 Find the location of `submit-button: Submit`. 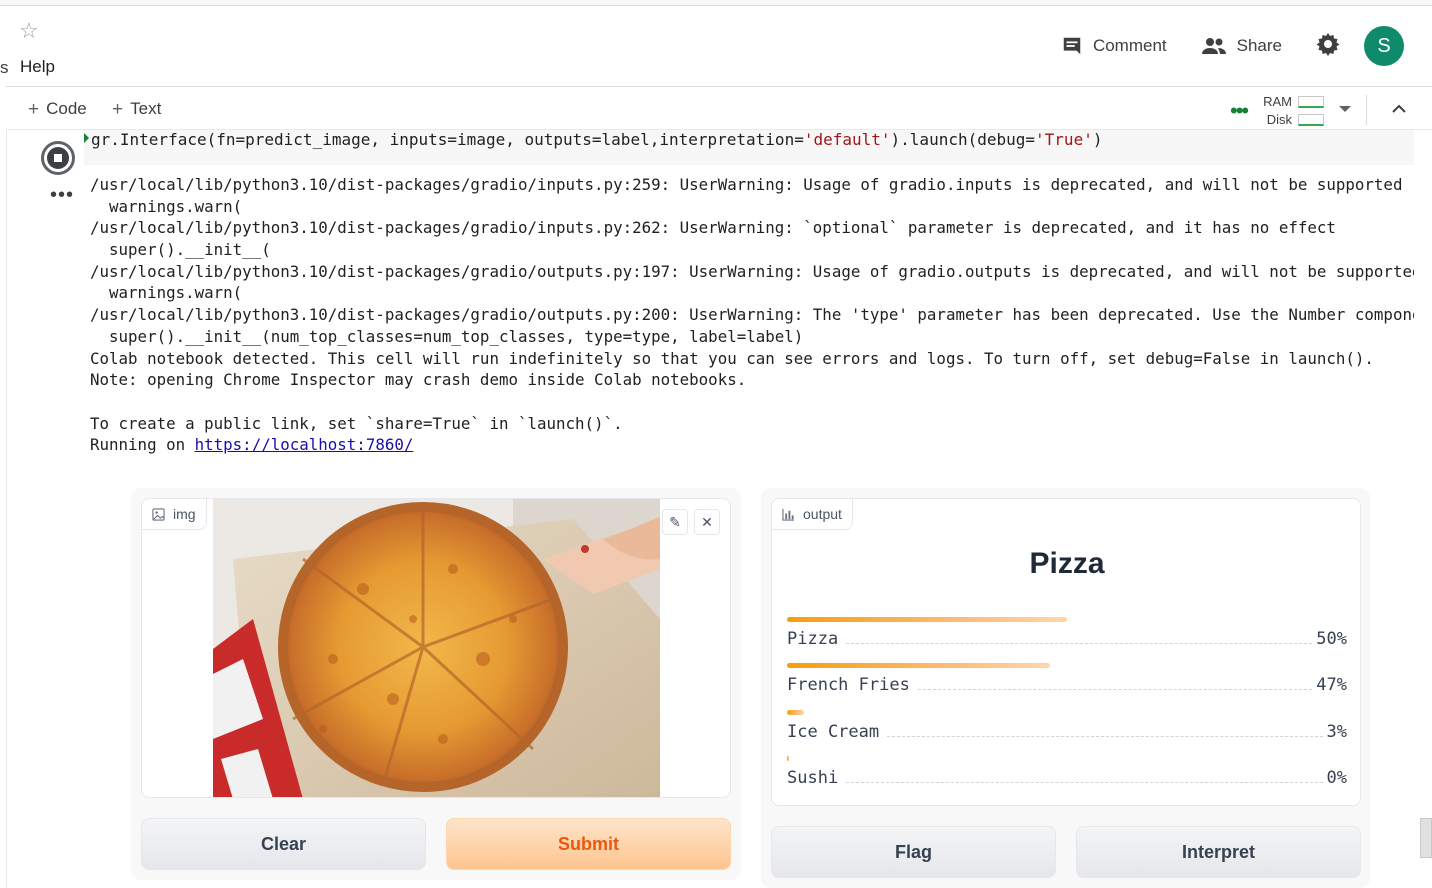

submit-button: Submit is located at coordinates (588, 844).